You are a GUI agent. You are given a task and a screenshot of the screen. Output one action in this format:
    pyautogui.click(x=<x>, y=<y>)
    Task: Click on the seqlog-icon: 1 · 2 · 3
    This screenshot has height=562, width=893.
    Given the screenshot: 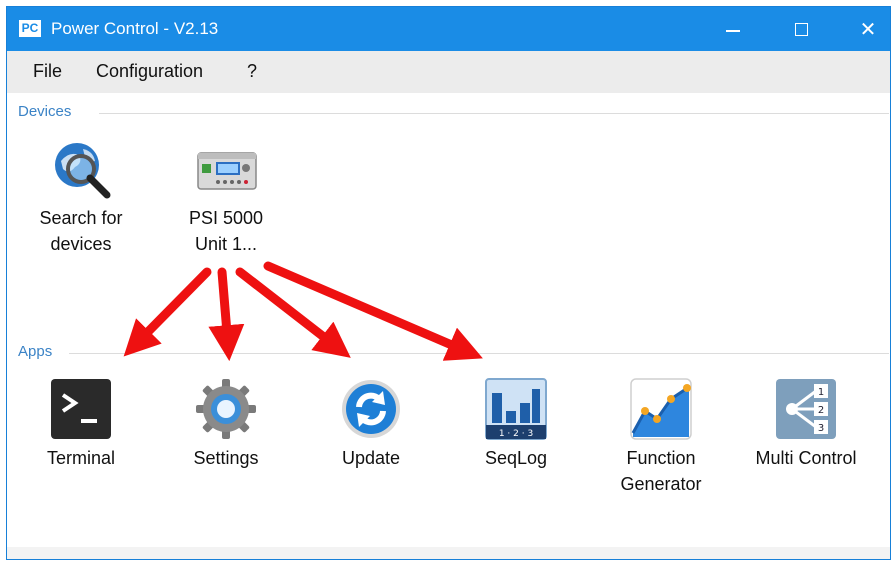 What is the action you would take?
    pyautogui.click(x=516, y=409)
    